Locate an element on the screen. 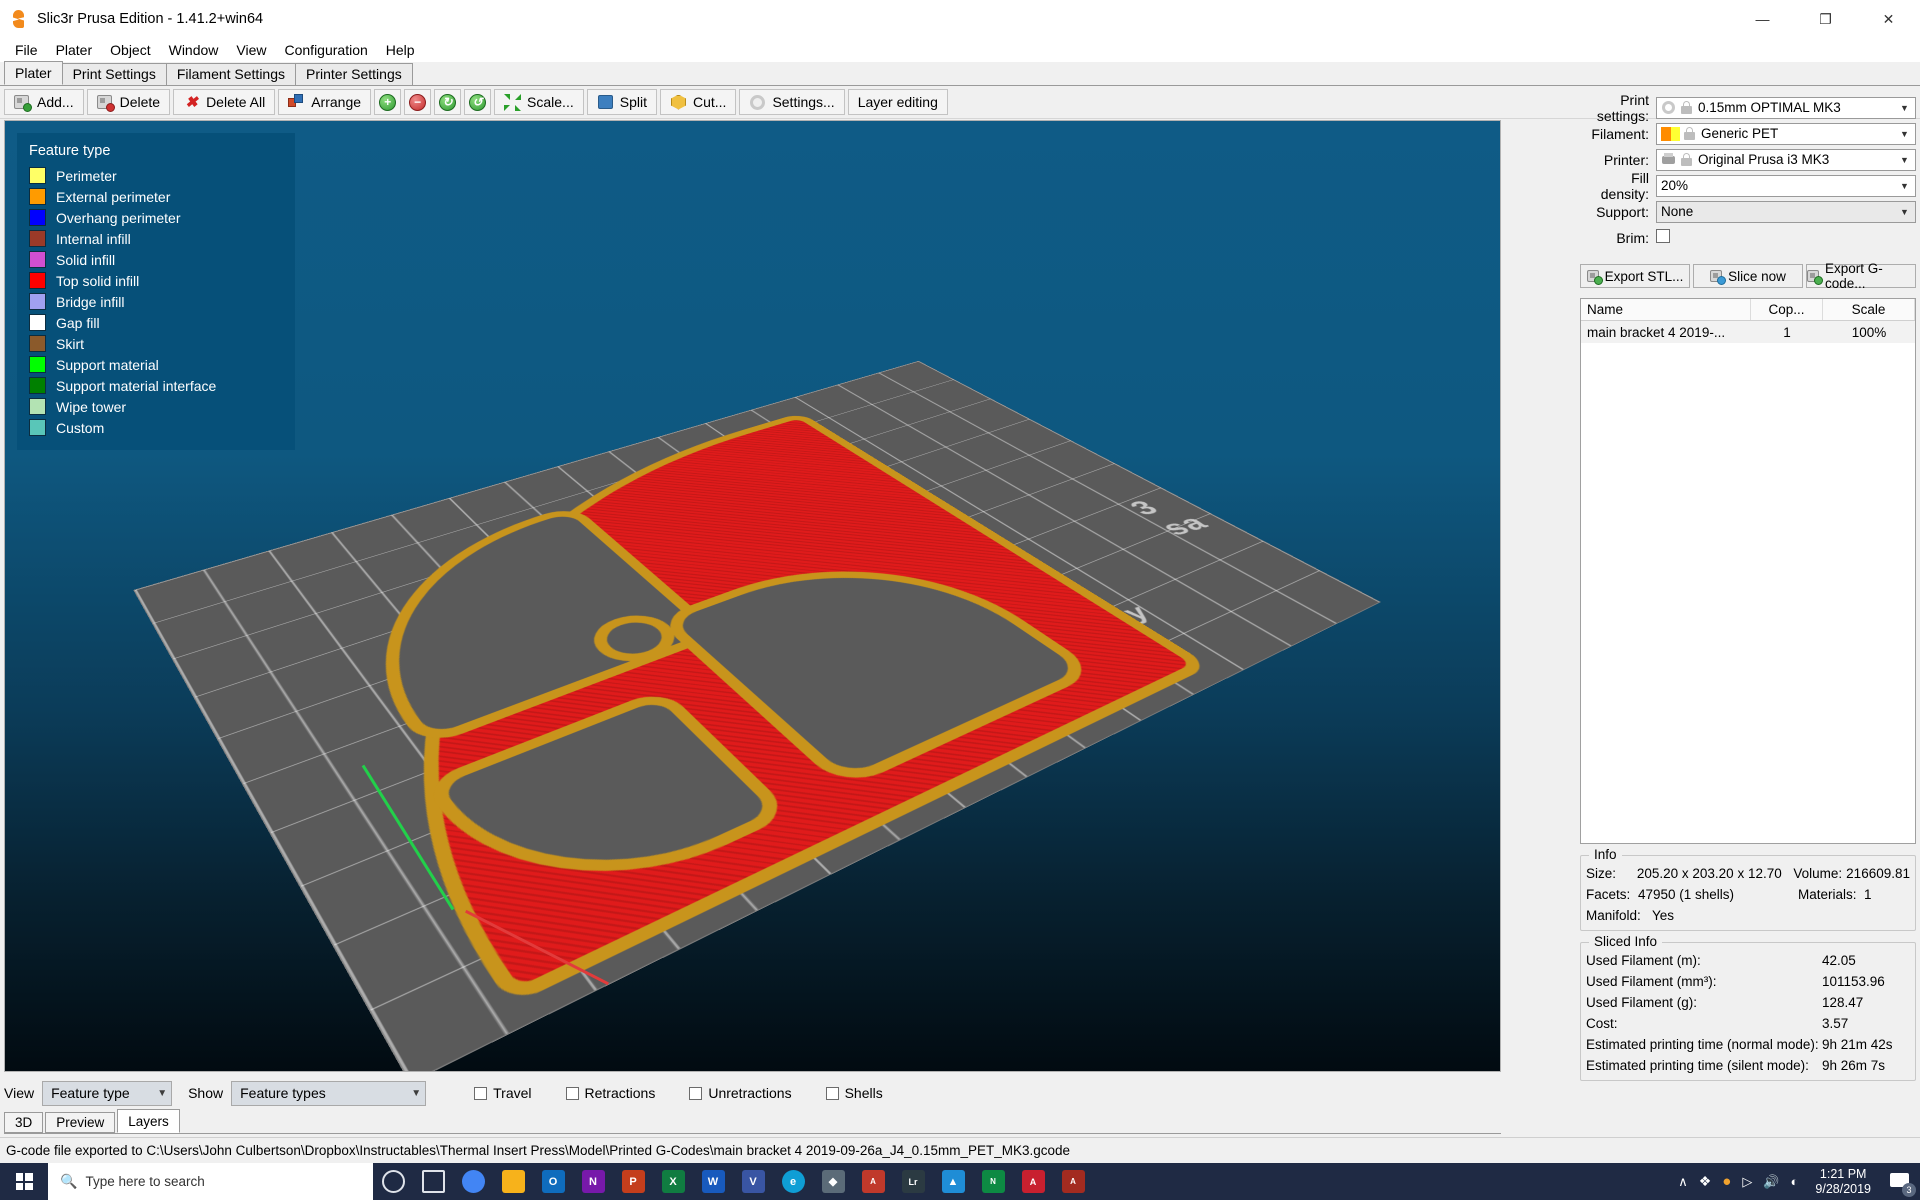 The height and width of the screenshot is (1200, 1920). outlook-icon: O is located at coordinates (553, 1181).